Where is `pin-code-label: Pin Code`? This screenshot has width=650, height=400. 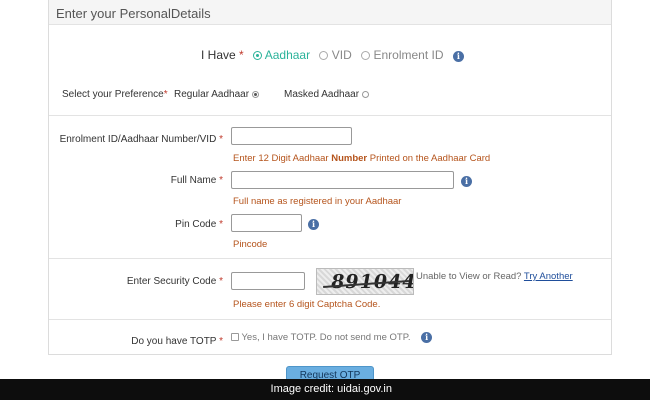 pin-code-label: Pin Code is located at coordinates (196, 224).